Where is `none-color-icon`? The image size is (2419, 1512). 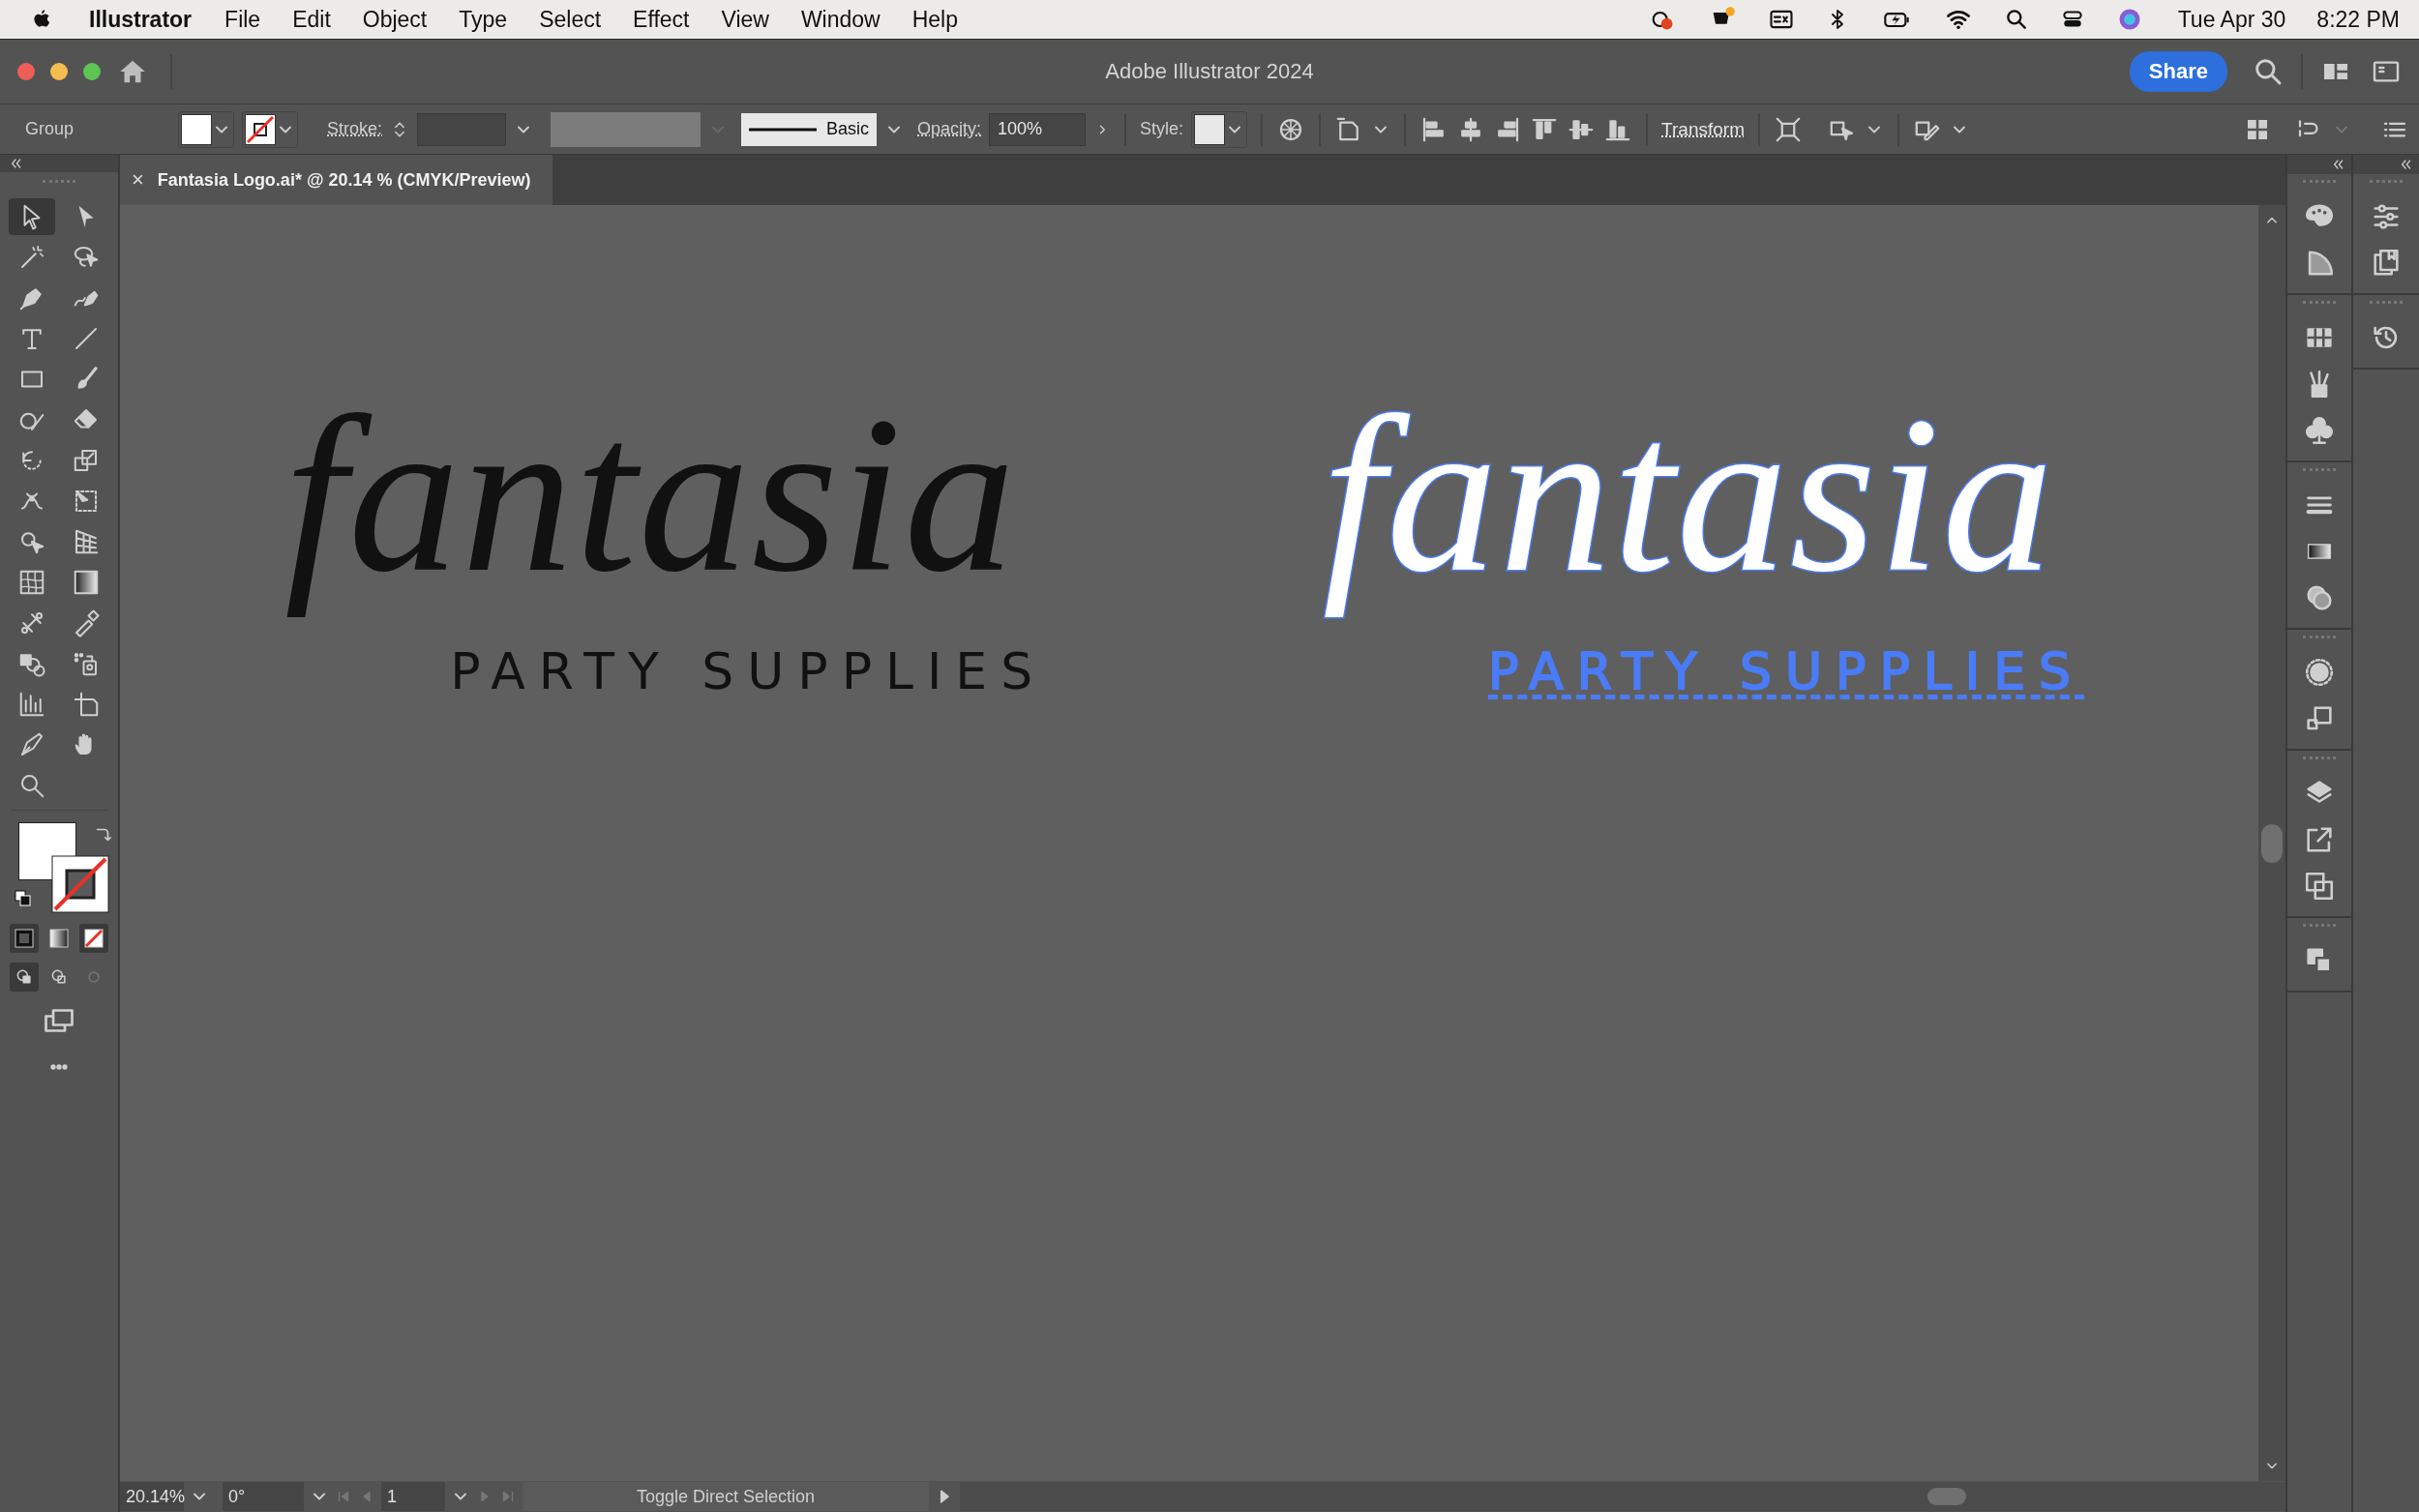 none-color-icon is located at coordinates (94, 939).